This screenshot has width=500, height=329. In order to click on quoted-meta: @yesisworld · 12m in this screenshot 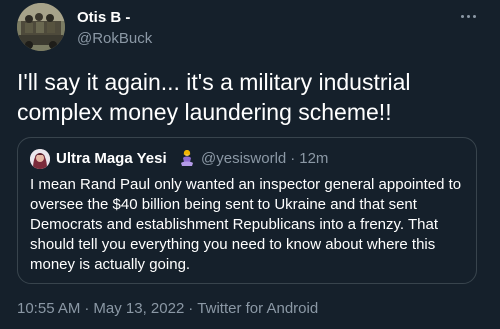, I will do `click(264, 158)`.